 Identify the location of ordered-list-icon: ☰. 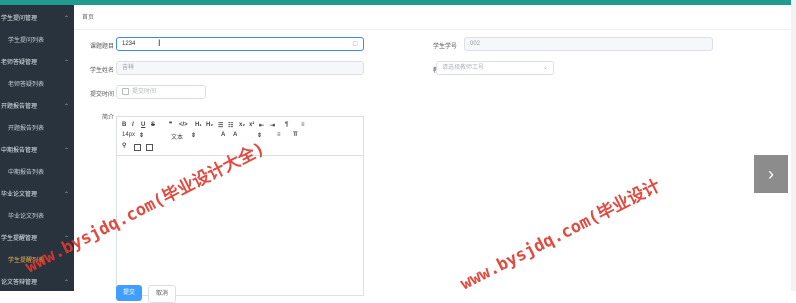
(220, 125).